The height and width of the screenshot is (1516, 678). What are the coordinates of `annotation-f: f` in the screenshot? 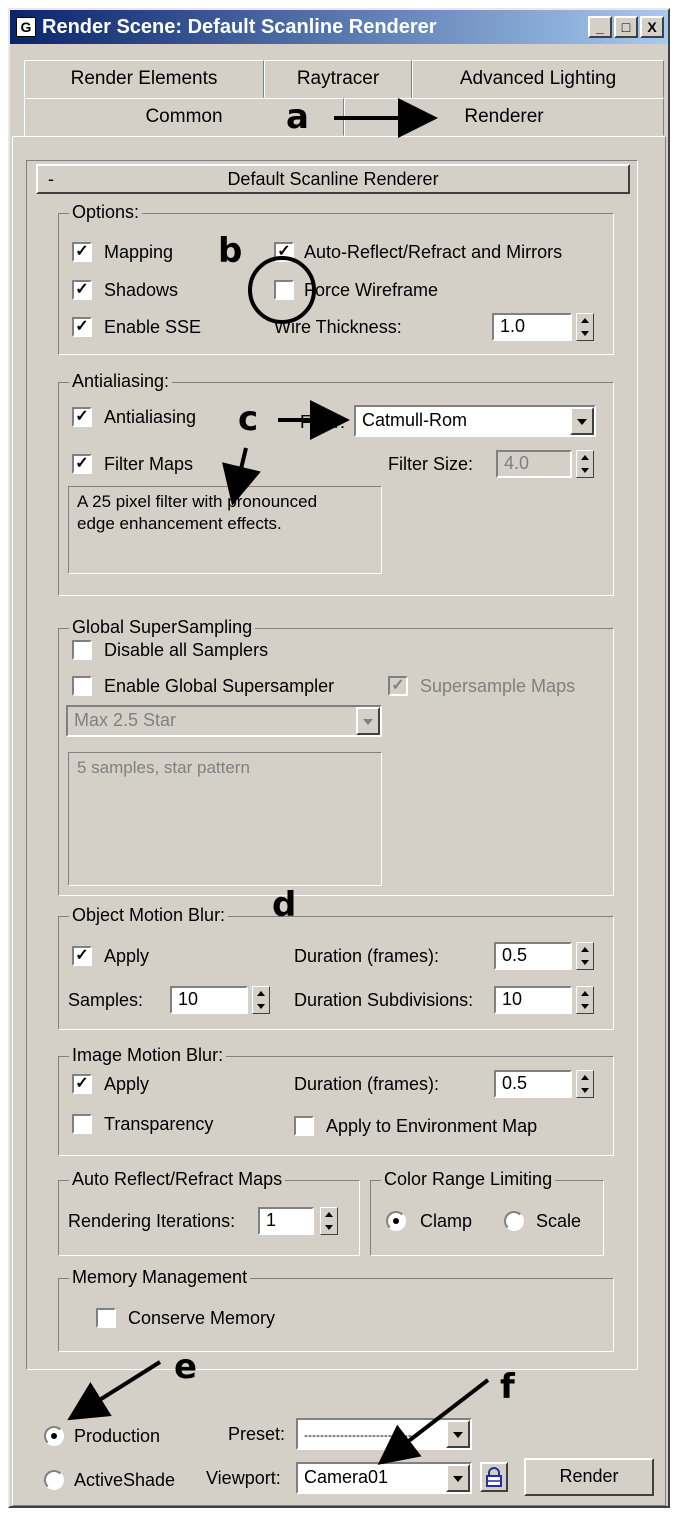 It's located at (507, 1387).